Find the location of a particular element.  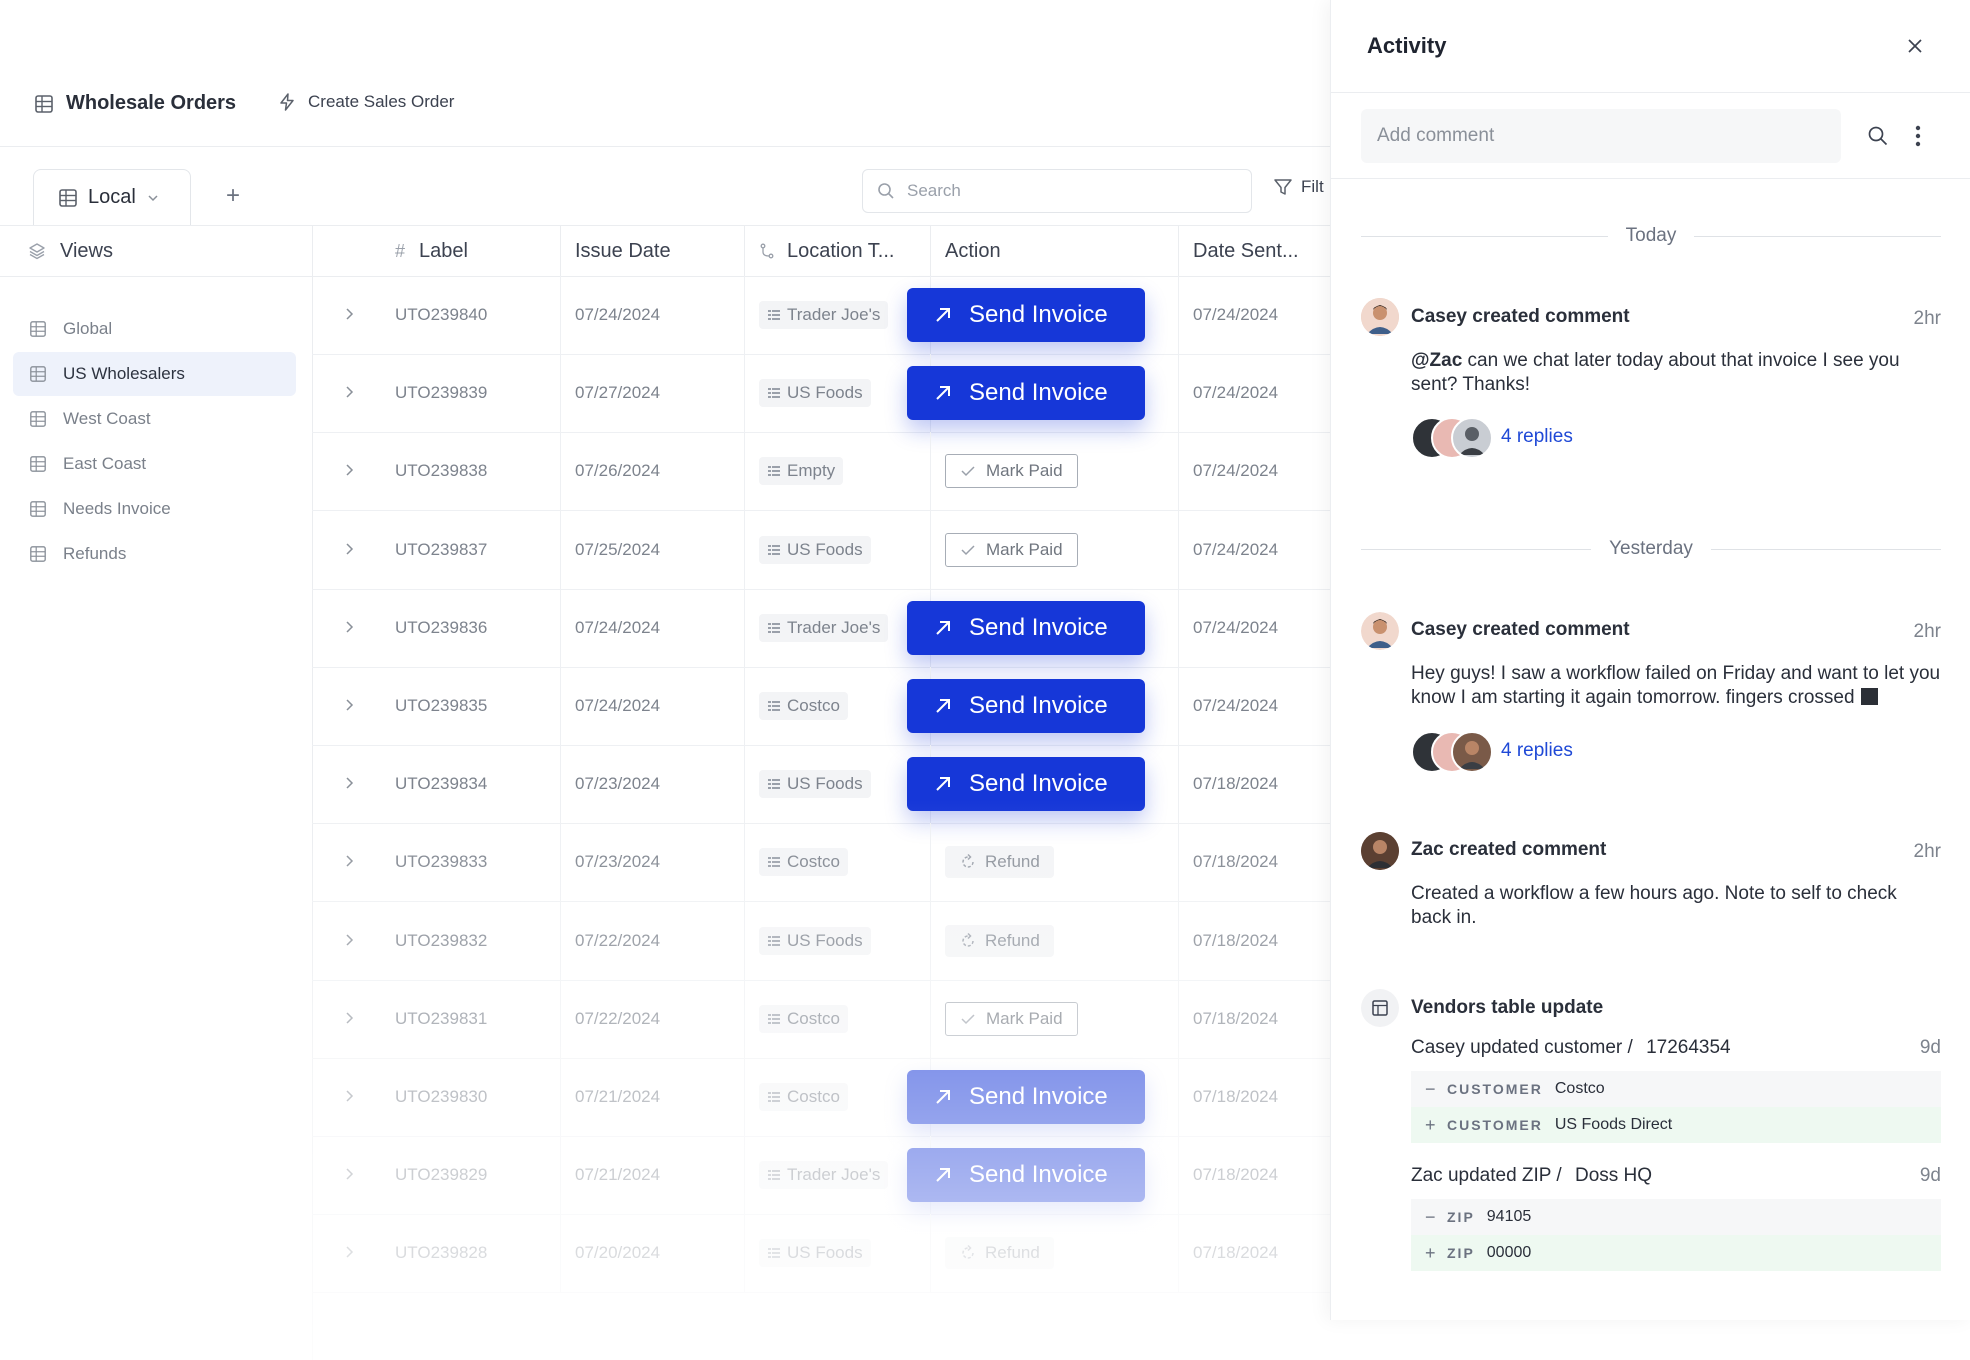

column-header-label: # Label is located at coordinates (437, 251).